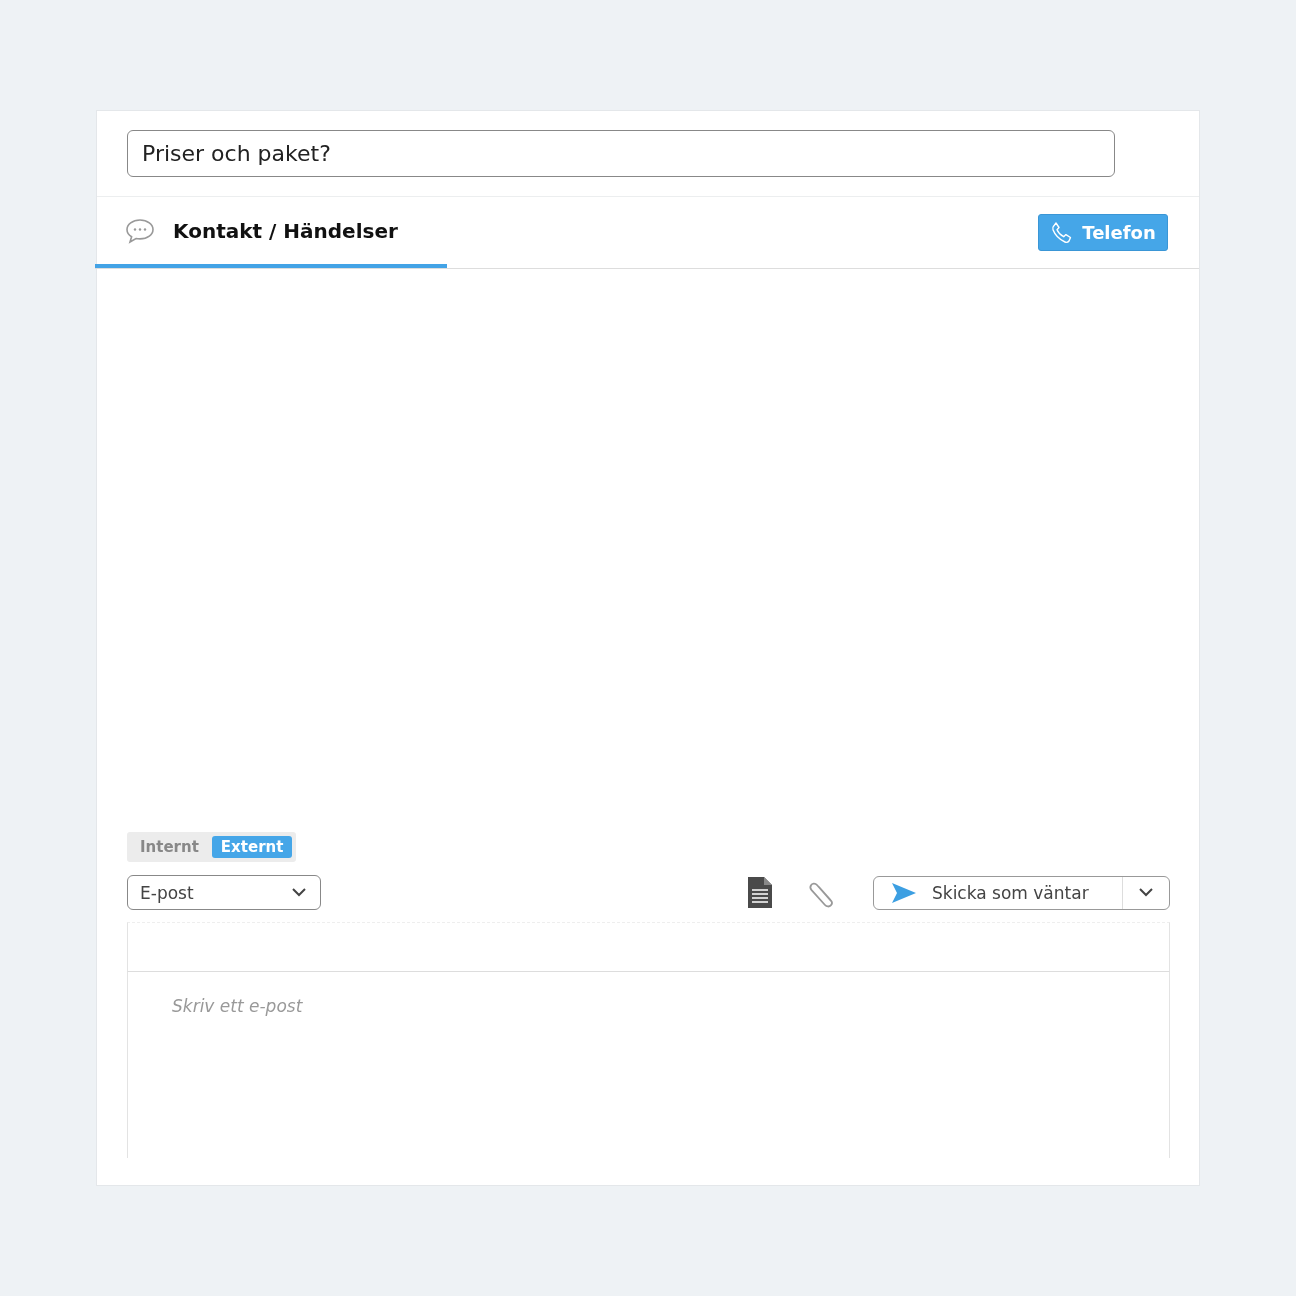  What do you see at coordinates (621, 153) in the screenshot?
I see `subject-field: Priser och paket?` at bounding box center [621, 153].